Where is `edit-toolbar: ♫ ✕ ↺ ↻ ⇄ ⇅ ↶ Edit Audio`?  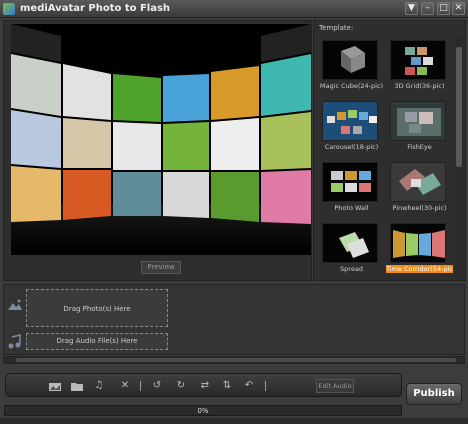 edit-toolbar: ♫ ✕ ↺ ↻ ⇄ ⇅ ↶ Edit Audio is located at coordinates (203, 385).